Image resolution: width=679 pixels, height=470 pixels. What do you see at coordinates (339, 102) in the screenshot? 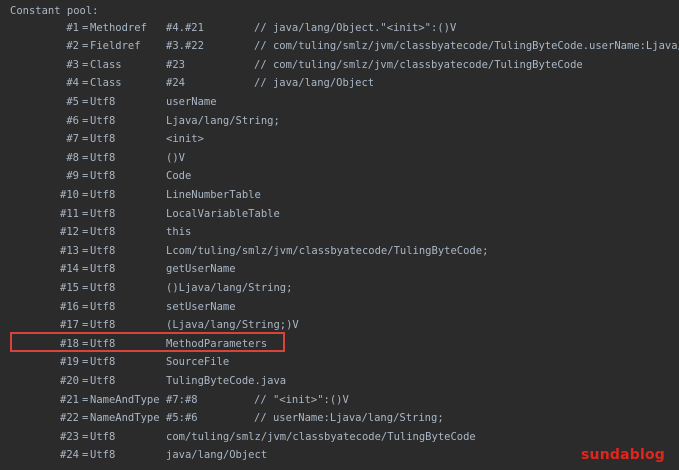
I see `constant-pool-row: #5 = Utf8 userName` at bounding box center [339, 102].